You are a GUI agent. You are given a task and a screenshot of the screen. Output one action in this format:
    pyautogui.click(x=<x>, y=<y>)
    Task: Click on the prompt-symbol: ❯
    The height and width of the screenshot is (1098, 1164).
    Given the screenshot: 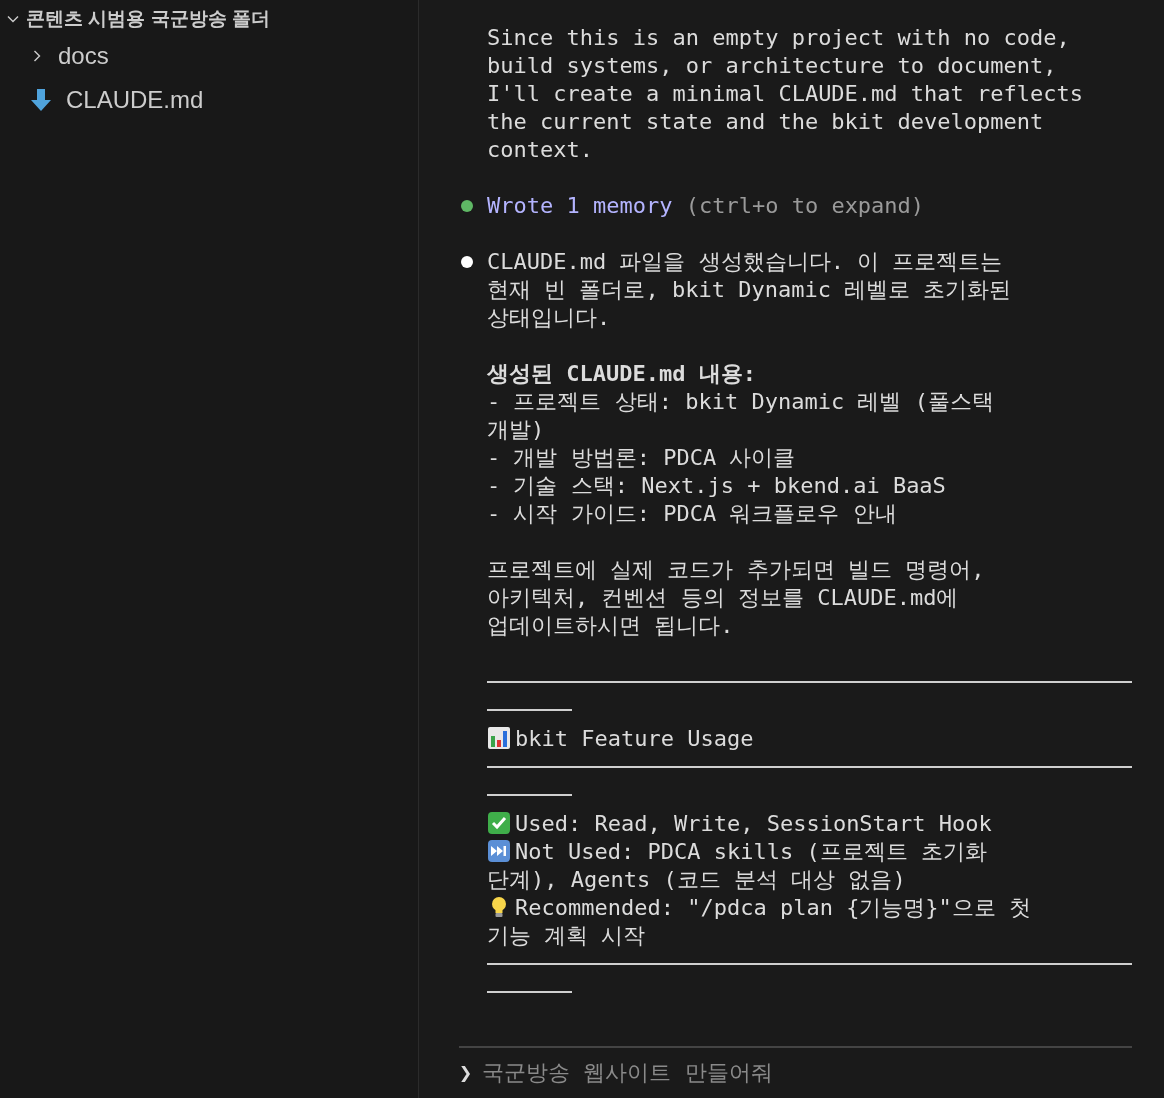 What is the action you would take?
    pyautogui.click(x=466, y=1073)
    